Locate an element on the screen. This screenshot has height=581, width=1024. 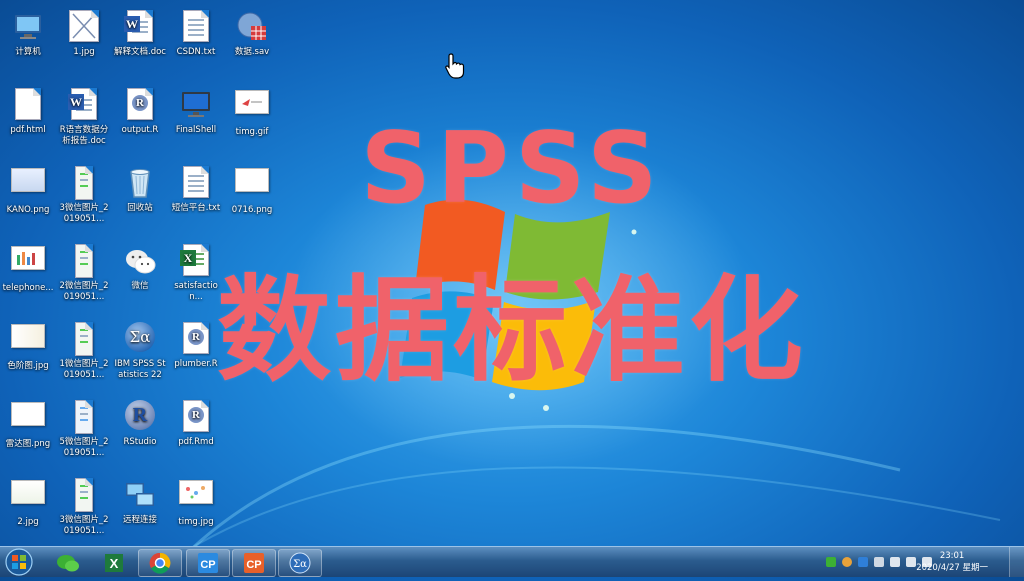
desktop-icon-rstudio: R RStudio is located at coordinates (140, 434).